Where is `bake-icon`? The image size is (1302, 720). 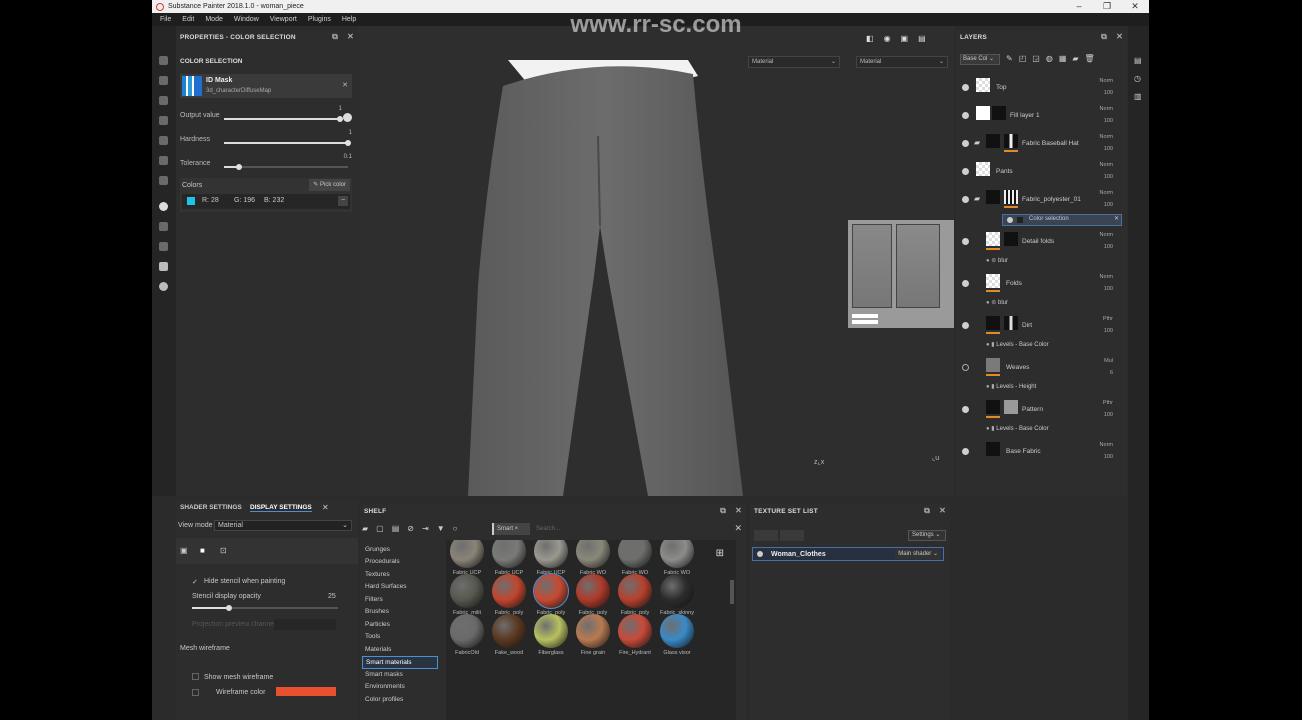 bake-icon is located at coordinates (163, 246).